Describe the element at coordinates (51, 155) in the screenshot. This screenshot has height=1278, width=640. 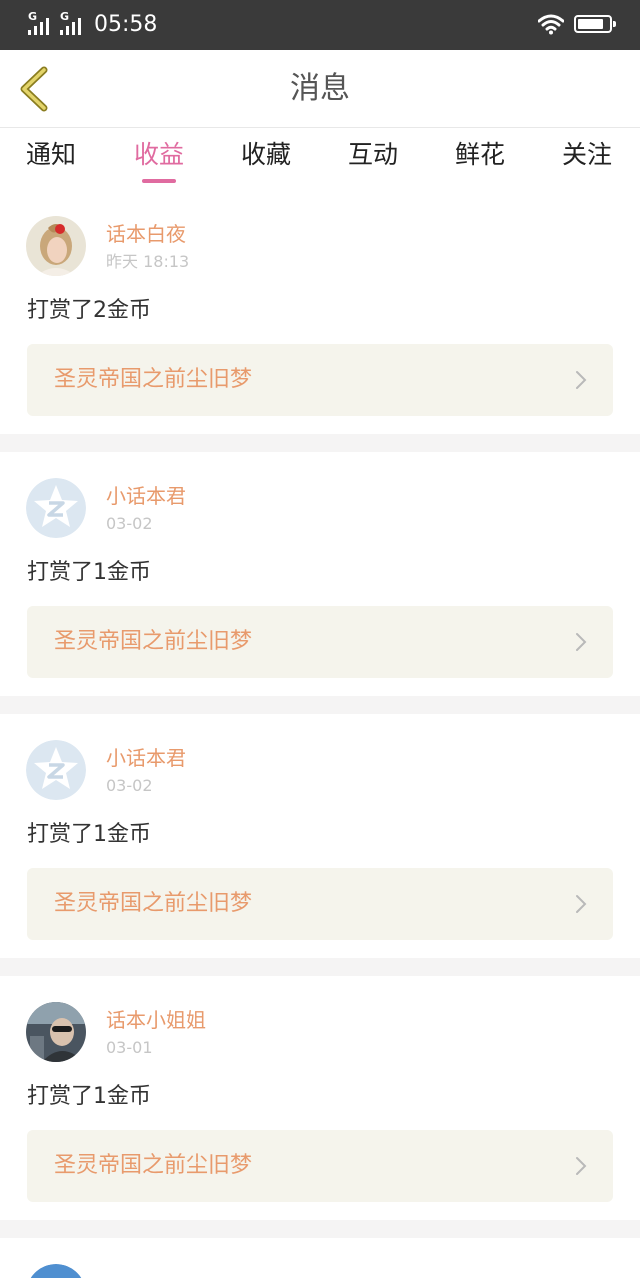
I see `tab-notifications: 通知` at that location.